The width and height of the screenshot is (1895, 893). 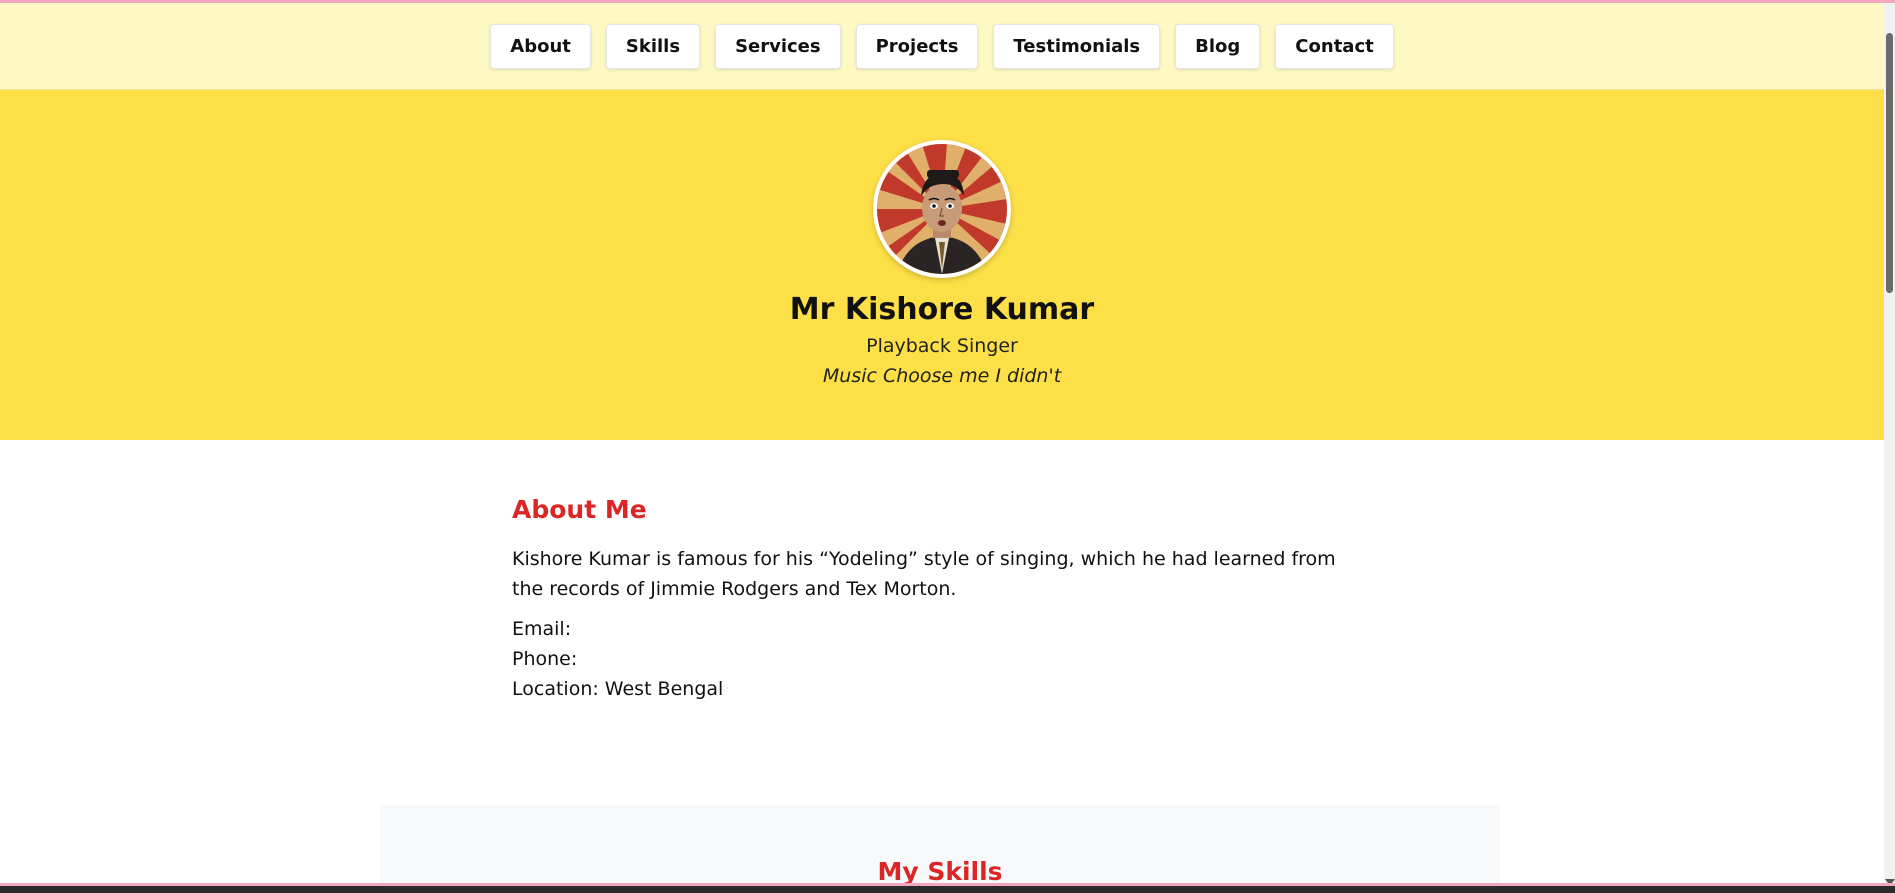 I want to click on window-bottom-edge, so click(x=947, y=888).